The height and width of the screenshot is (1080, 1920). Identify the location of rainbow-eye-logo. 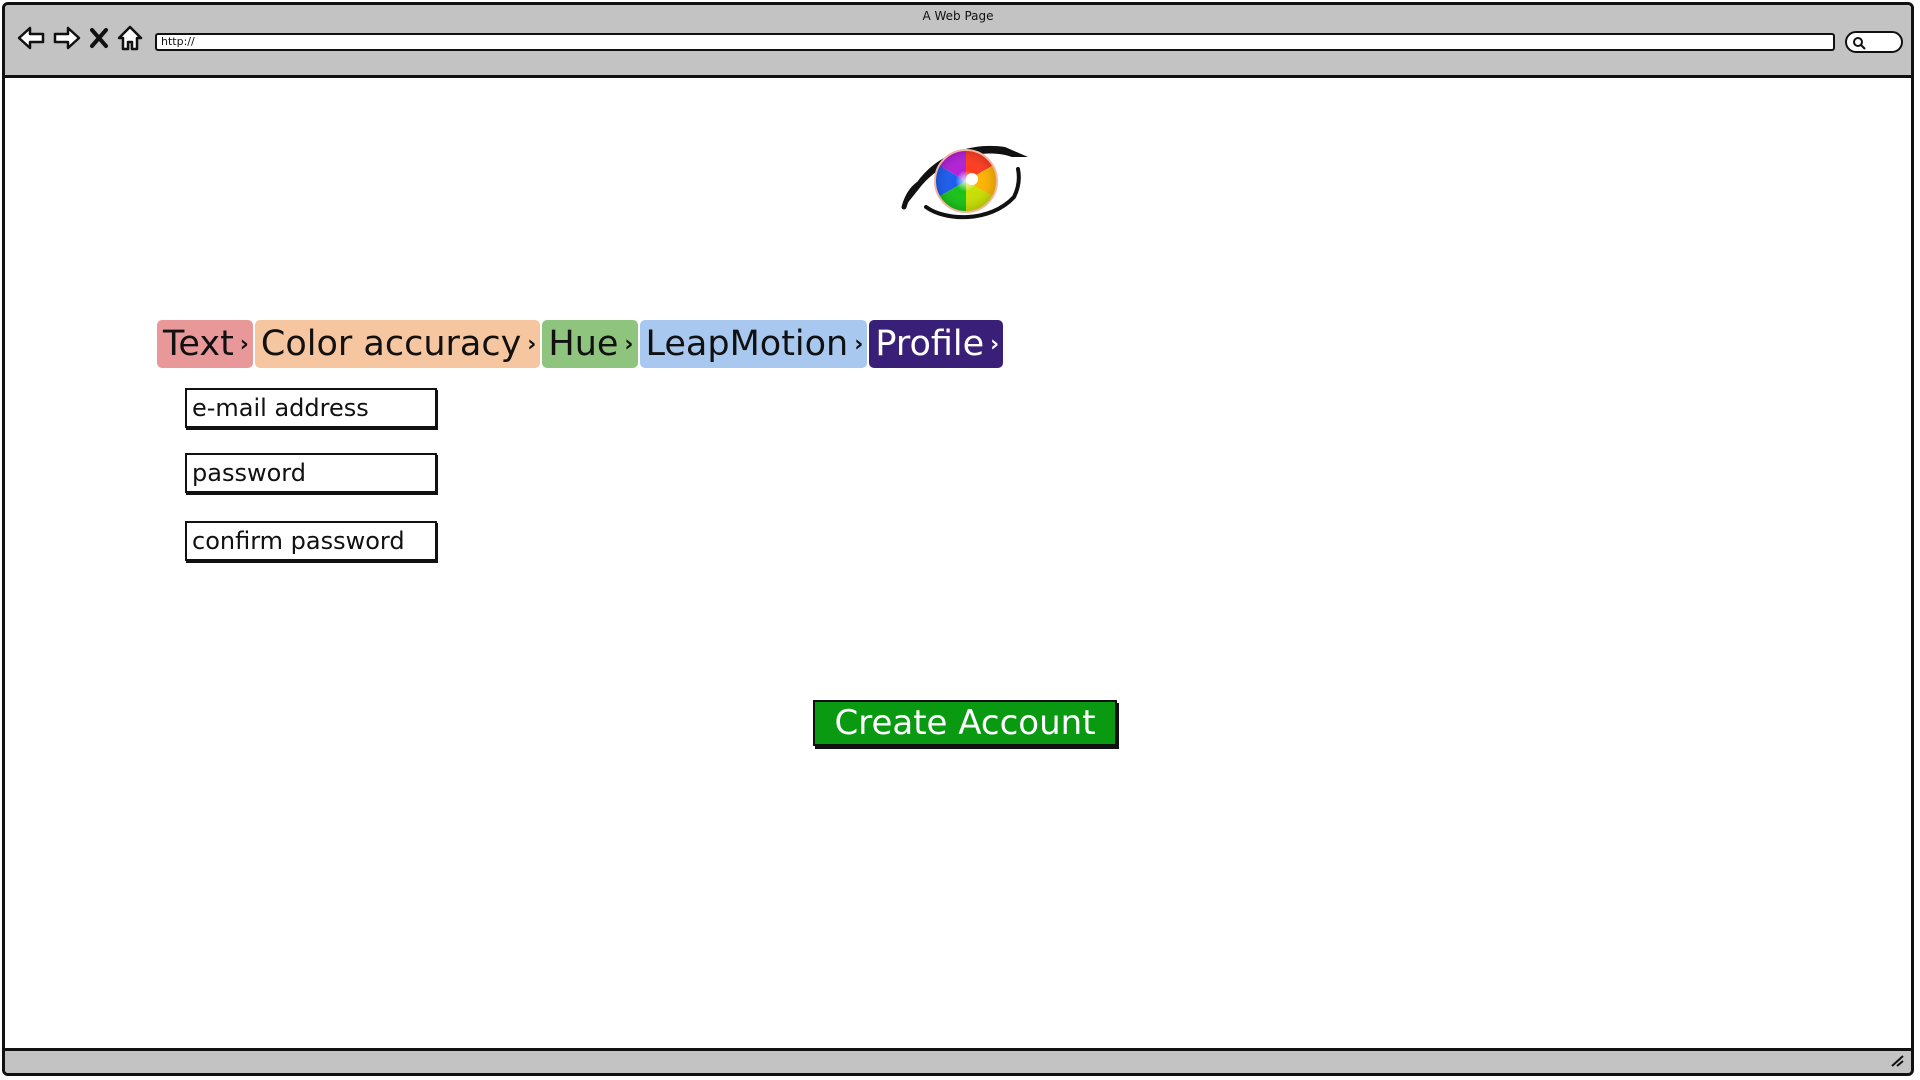
(968, 180).